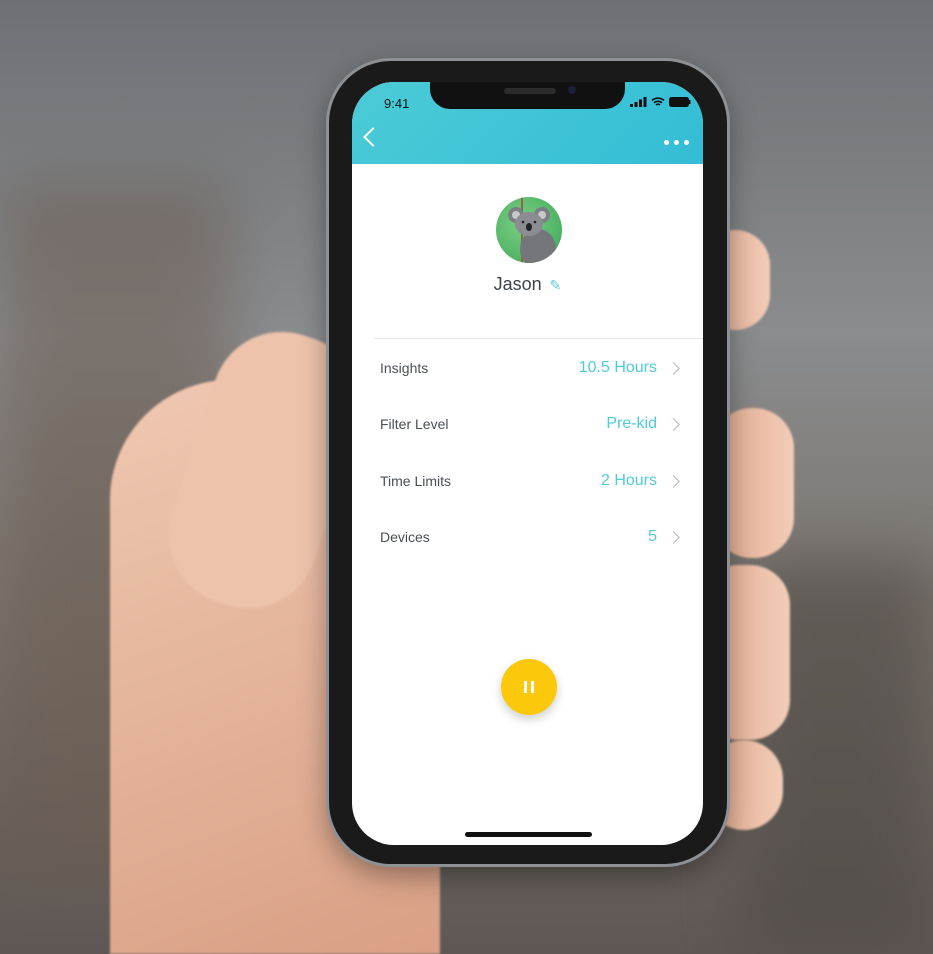 This screenshot has height=954, width=933. Describe the element at coordinates (414, 424) in the screenshot. I see `row-label: Filter Level` at that location.